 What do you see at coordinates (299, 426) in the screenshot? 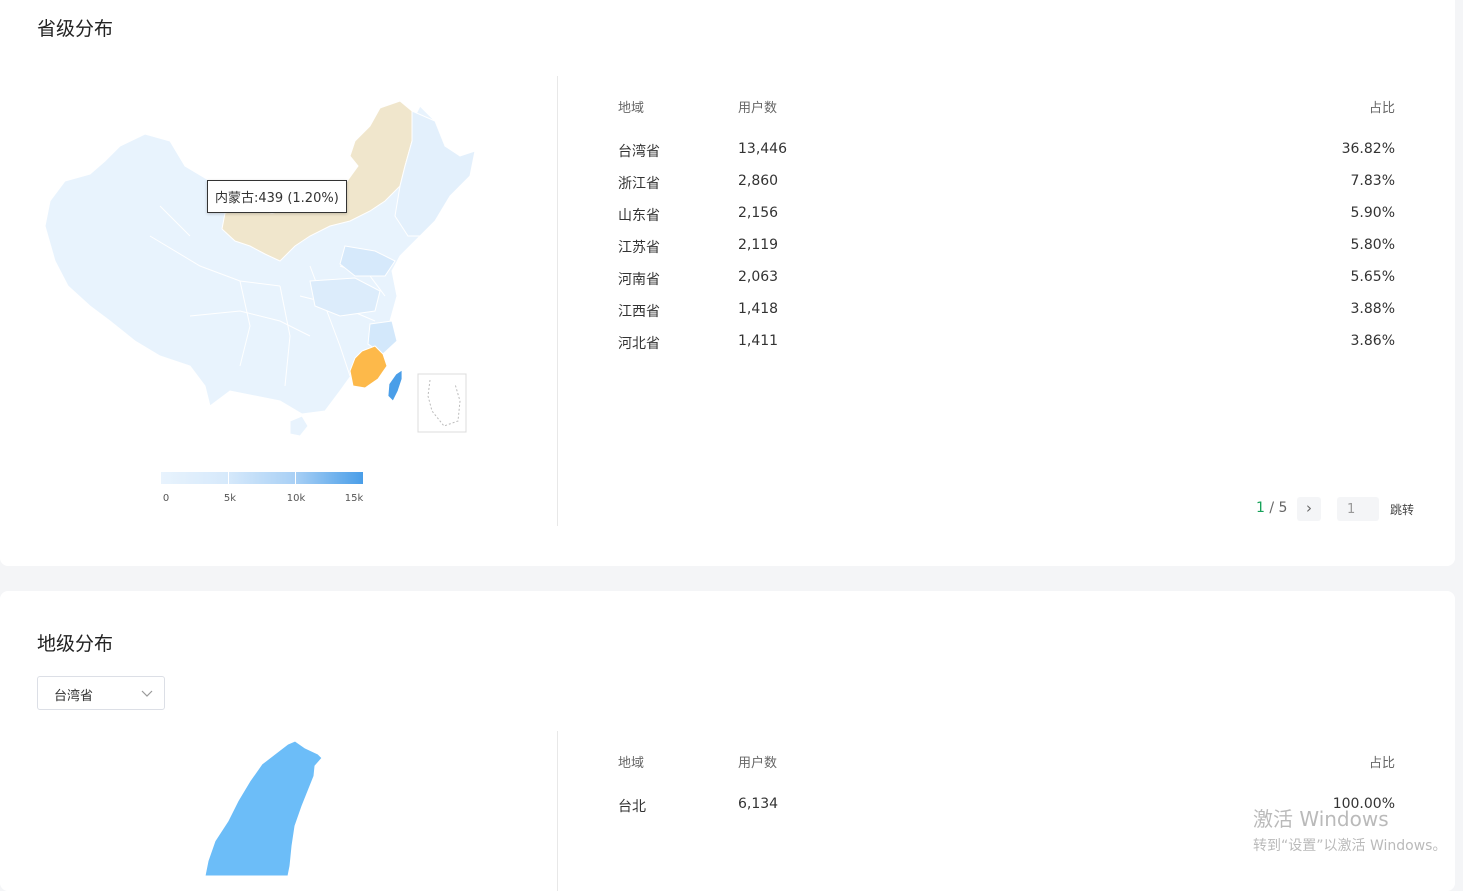
I see `province-hainan` at bounding box center [299, 426].